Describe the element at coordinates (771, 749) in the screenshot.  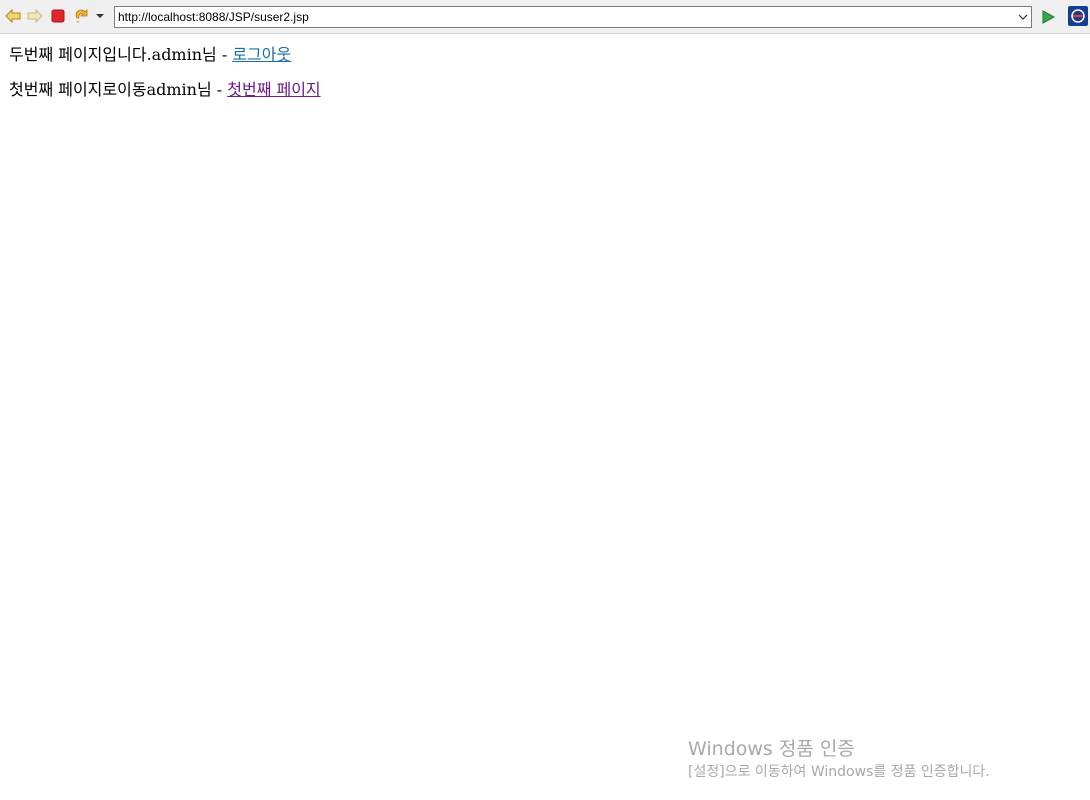
I see `watermark-title: Windows 정품 인증` at that location.